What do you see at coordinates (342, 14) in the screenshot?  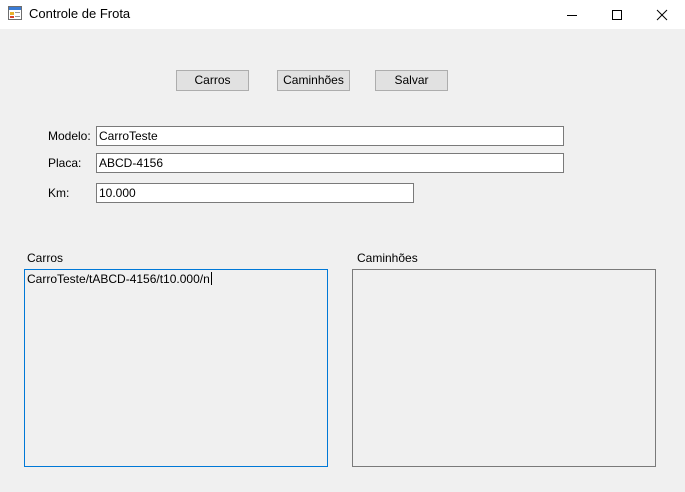 I see `title-bar: Controle de Frota` at bounding box center [342, 14].